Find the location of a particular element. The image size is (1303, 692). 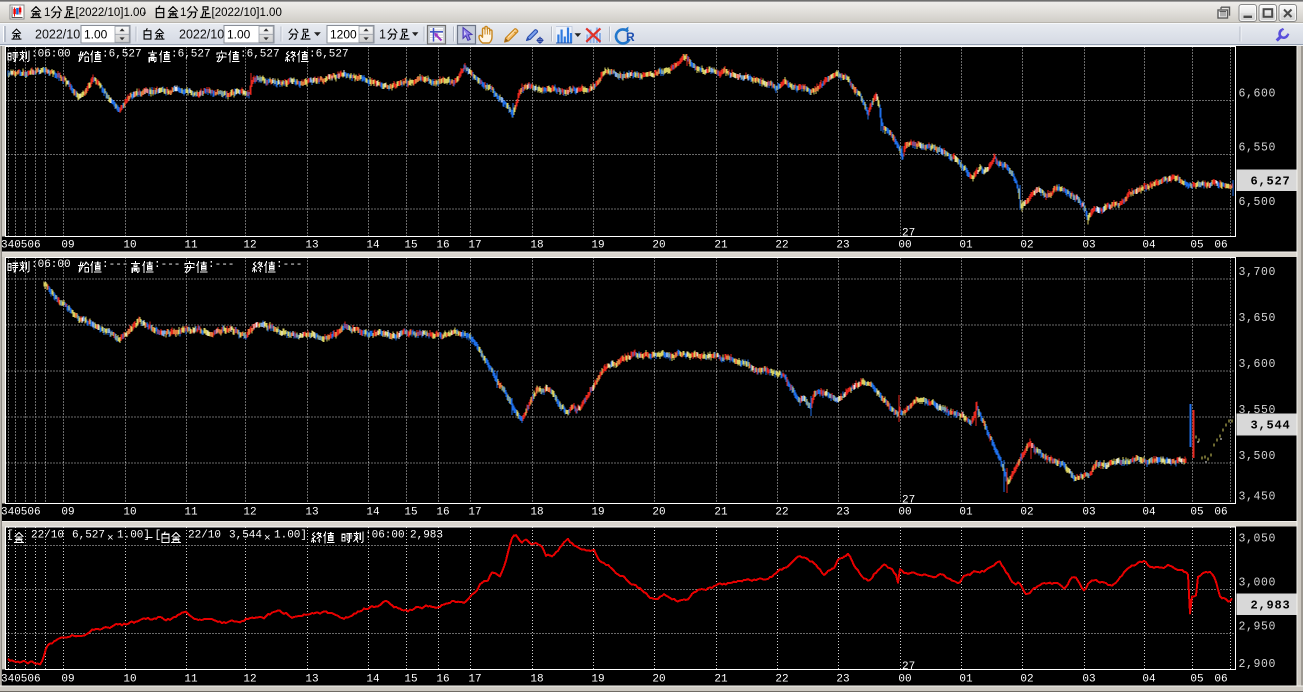

svg-text: 6,550 is located at coordinates (1258, 147).